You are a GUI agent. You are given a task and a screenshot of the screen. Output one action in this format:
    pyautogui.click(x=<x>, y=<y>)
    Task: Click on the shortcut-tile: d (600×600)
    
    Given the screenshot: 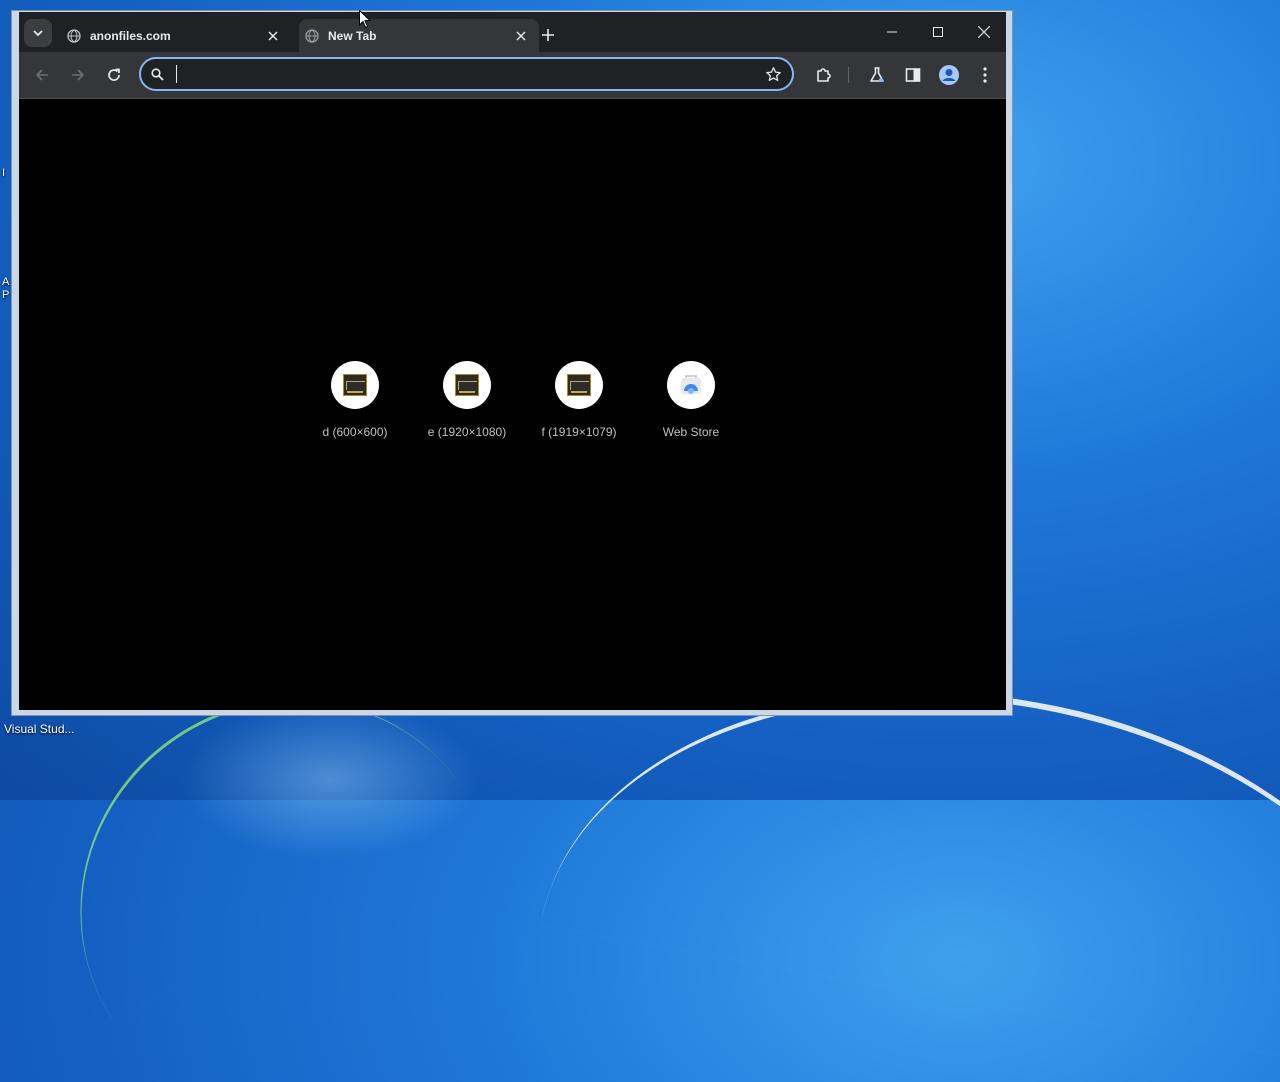 What is the action you would take?
    pyautogui.click(x=355, y=400)
    